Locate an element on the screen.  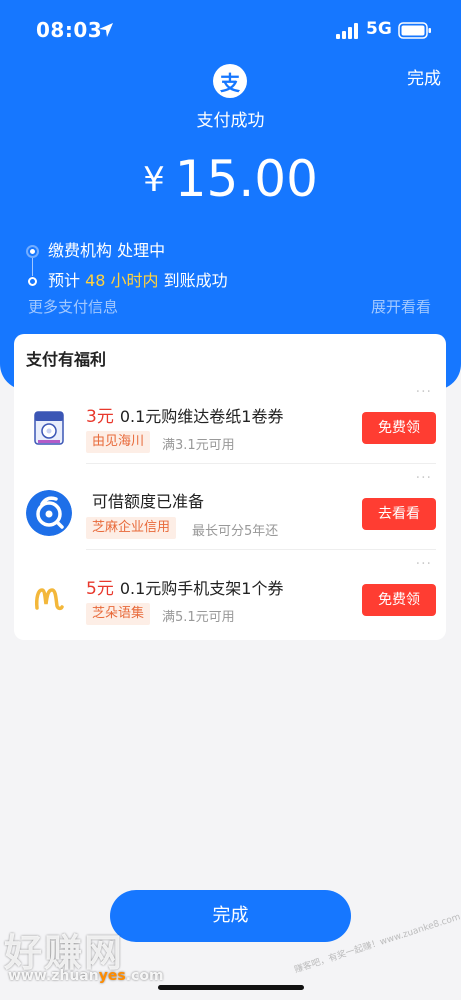
benefit-headline: 可借额度已准备 is located at coordinates (145, 500).